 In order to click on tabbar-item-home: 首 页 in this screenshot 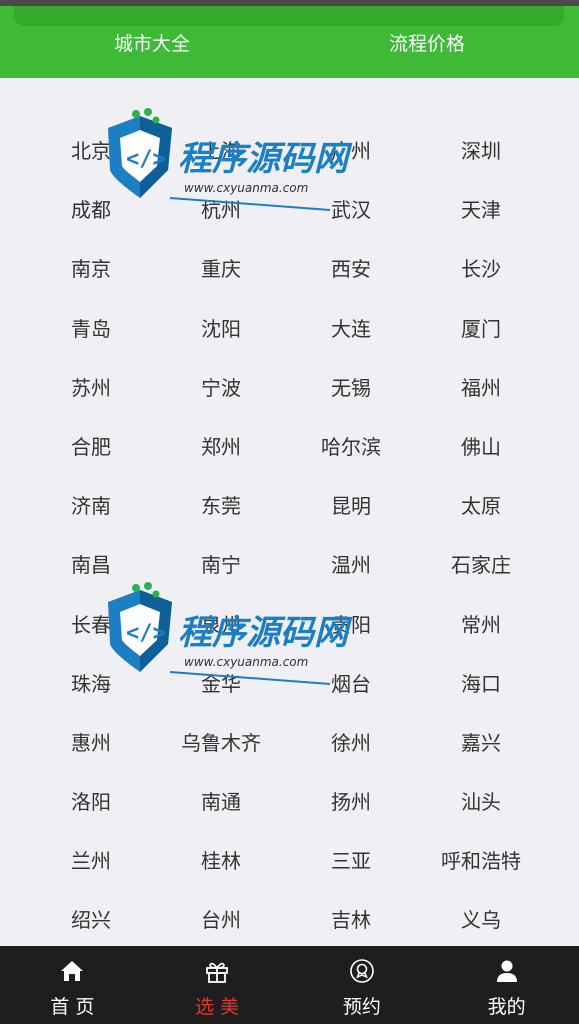, I will do `click(72, 985)`.